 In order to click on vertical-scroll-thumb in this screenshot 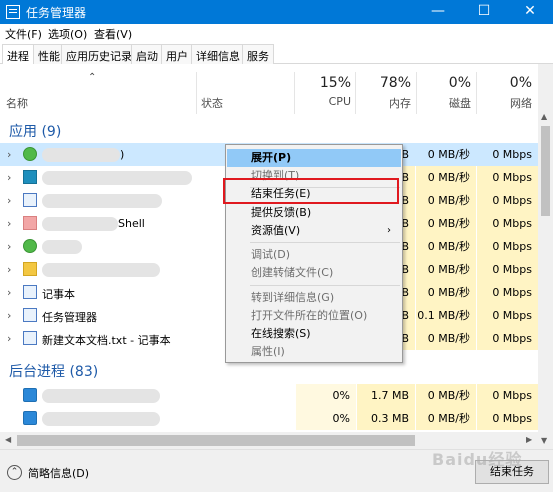, I will do `click(545, 171)`.